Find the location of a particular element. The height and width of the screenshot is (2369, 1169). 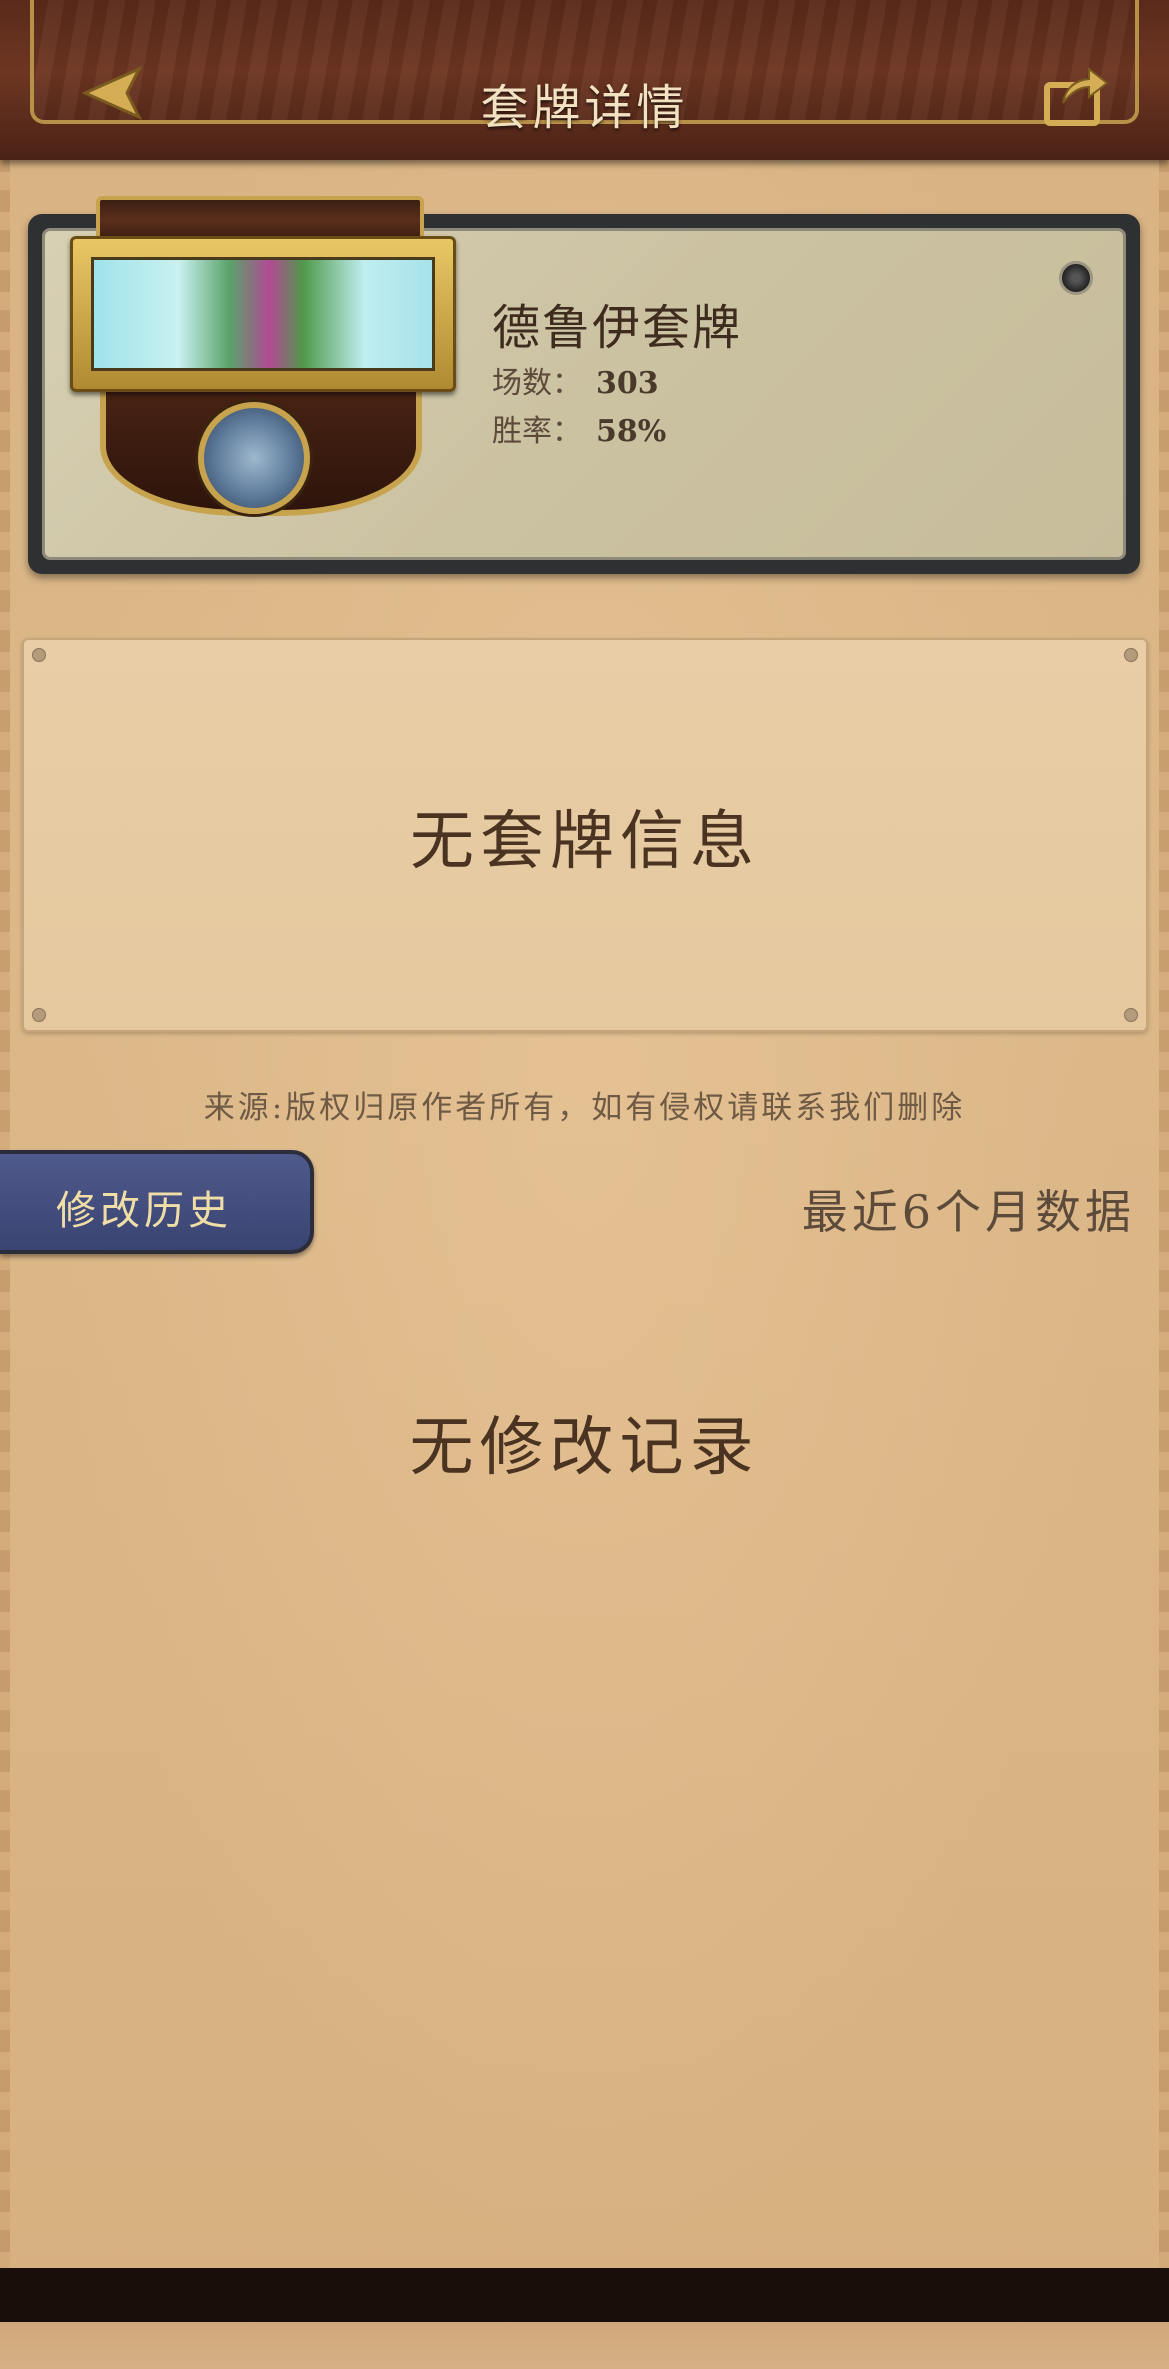

share-button is located at coordinates (1076, 95).